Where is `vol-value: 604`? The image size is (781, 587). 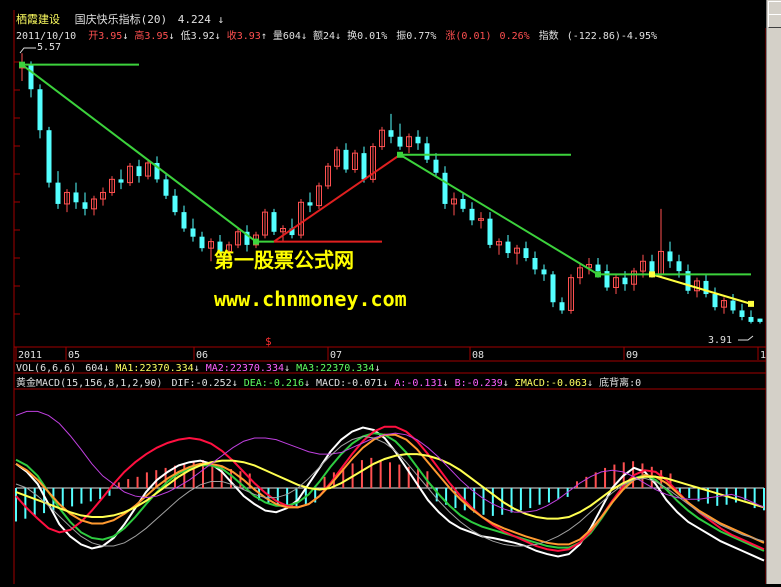
vol-value: 604 is located at coordinates (292, 36).